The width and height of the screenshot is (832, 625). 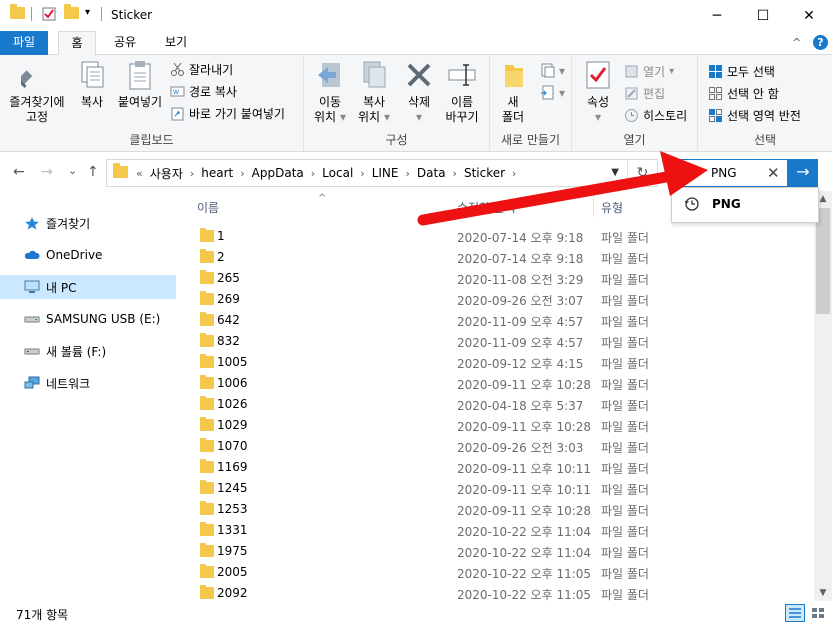 I want to click on rename-button: 이름 바꾸기, so click(x=462, y=92).